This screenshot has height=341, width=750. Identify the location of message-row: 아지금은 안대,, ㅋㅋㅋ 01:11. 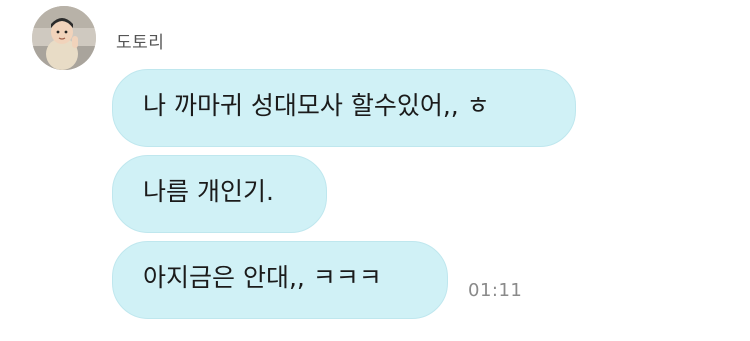
(317, 280).